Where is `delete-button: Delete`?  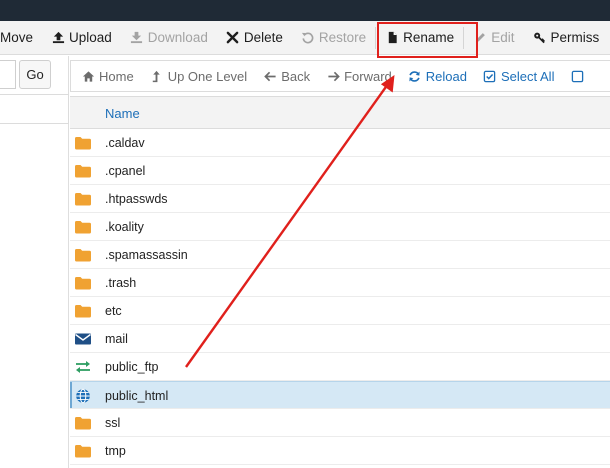 delete-button: Delete is located at coordinates (254, 37).